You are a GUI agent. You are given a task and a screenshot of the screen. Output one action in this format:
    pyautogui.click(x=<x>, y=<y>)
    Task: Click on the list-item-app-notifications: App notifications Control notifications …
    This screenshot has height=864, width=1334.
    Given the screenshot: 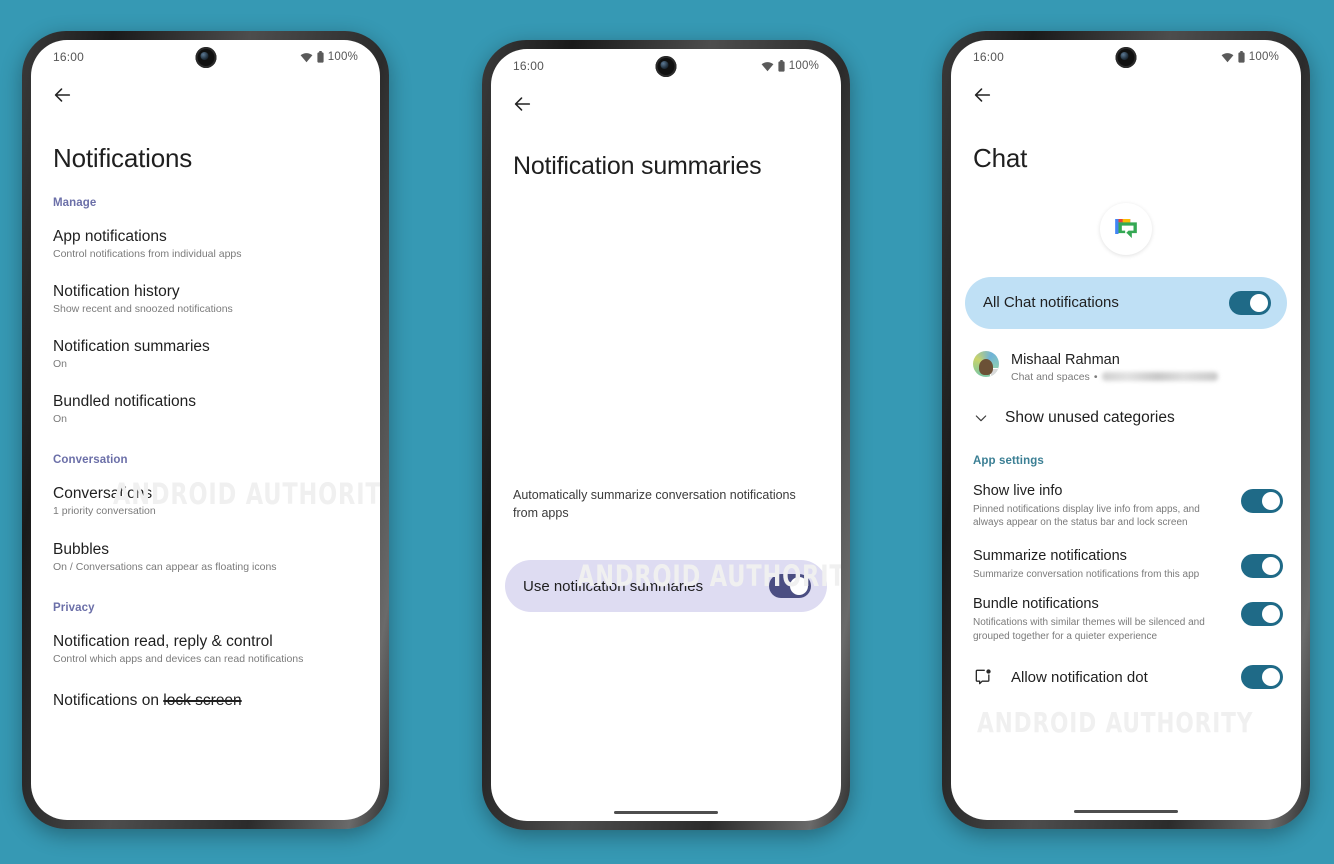 What is the action you would take?
    pyautogui.click(x=205, y=244)
    